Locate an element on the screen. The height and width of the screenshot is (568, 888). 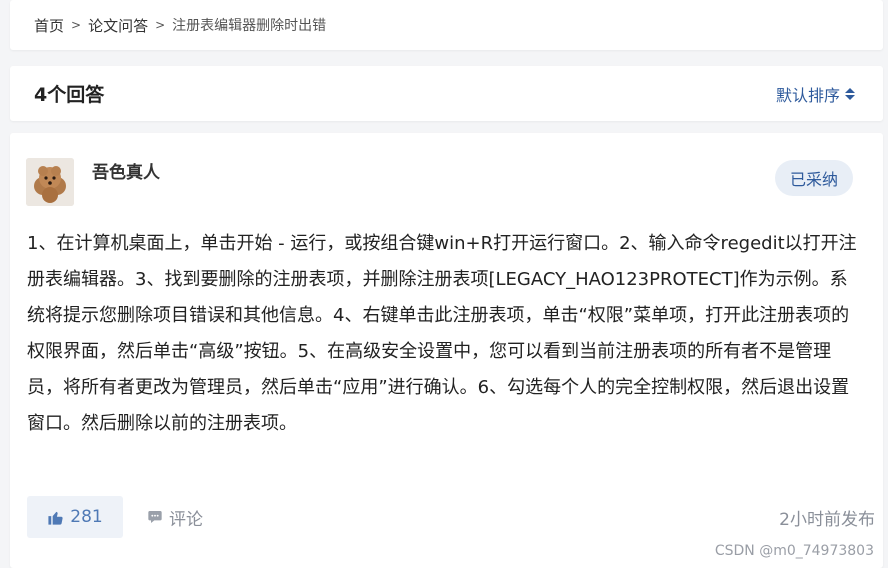
like-count: 281 is located at coordinates (86, 517).